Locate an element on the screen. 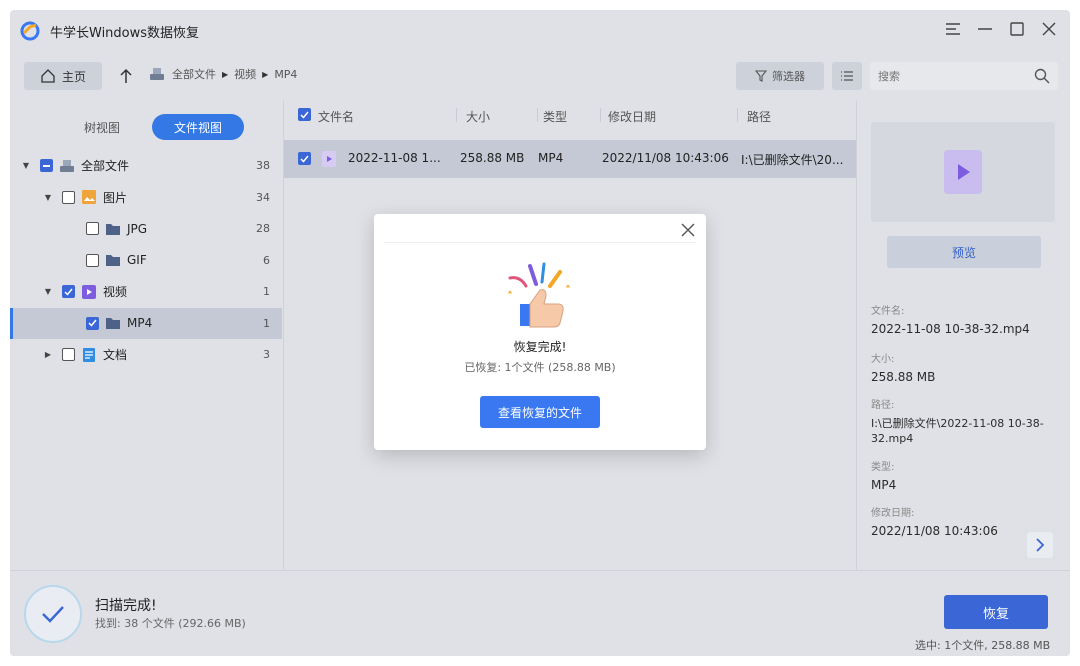 This screenshot has height=666, width=1080. filter-button: 筛选器 is located at coordinates (780, 76).